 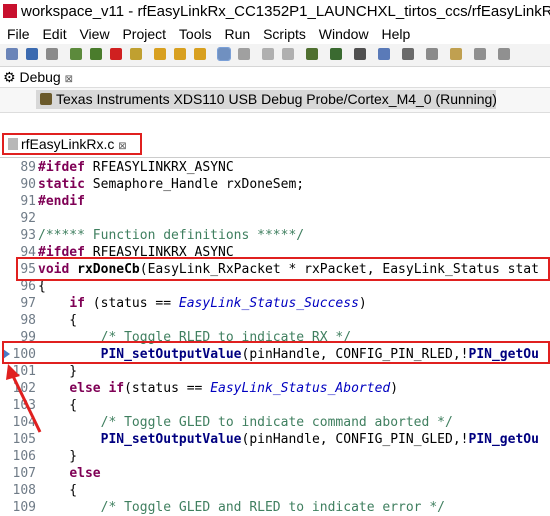 What do you see at coordinates (61, 167) in the screenshot?
I see `code-token: #ifdef` at bounding box center [61, 167].